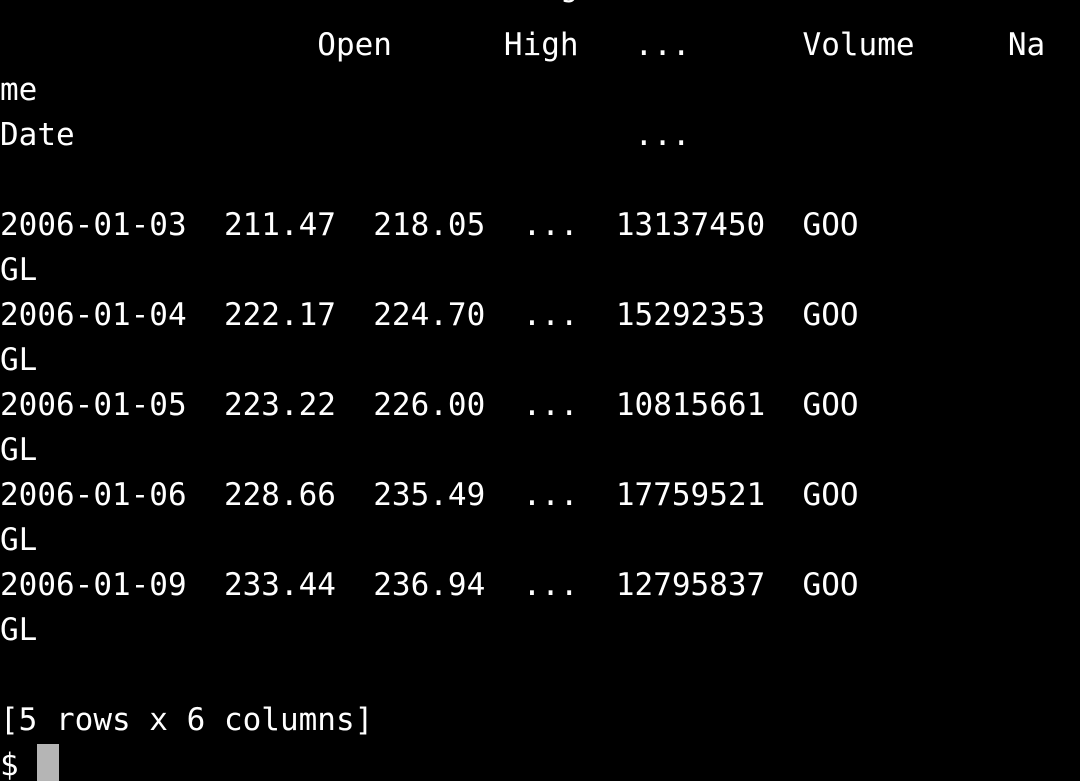 This screenshot has height=781, width=1080. I want to click on shell-prompt-line: $, so click(540, 762).